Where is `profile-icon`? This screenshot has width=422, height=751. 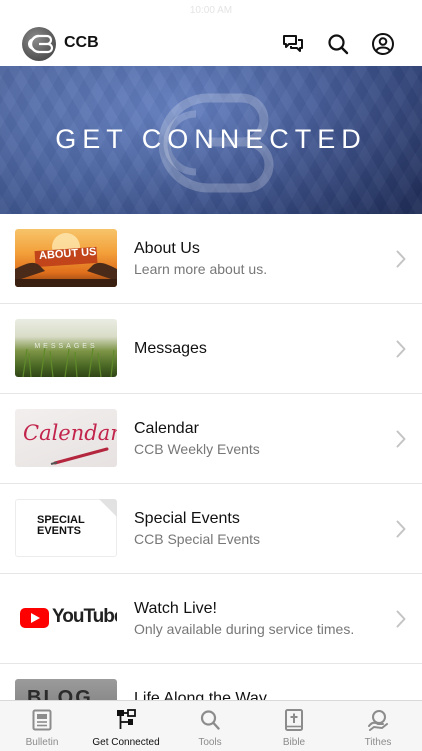
profile-icon is located at coordinates (383, 44).